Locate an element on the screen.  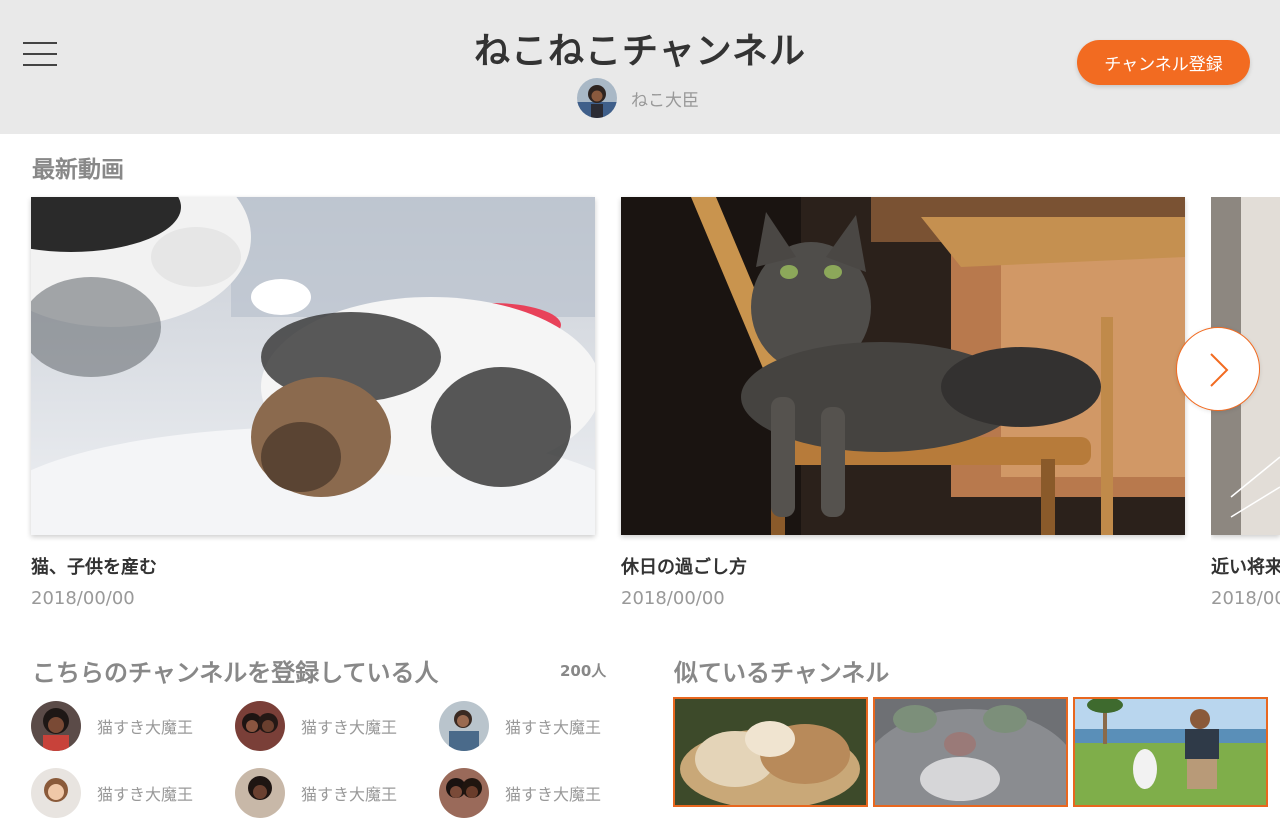
chevron-right-icon is located at coordinates (1219, 370).